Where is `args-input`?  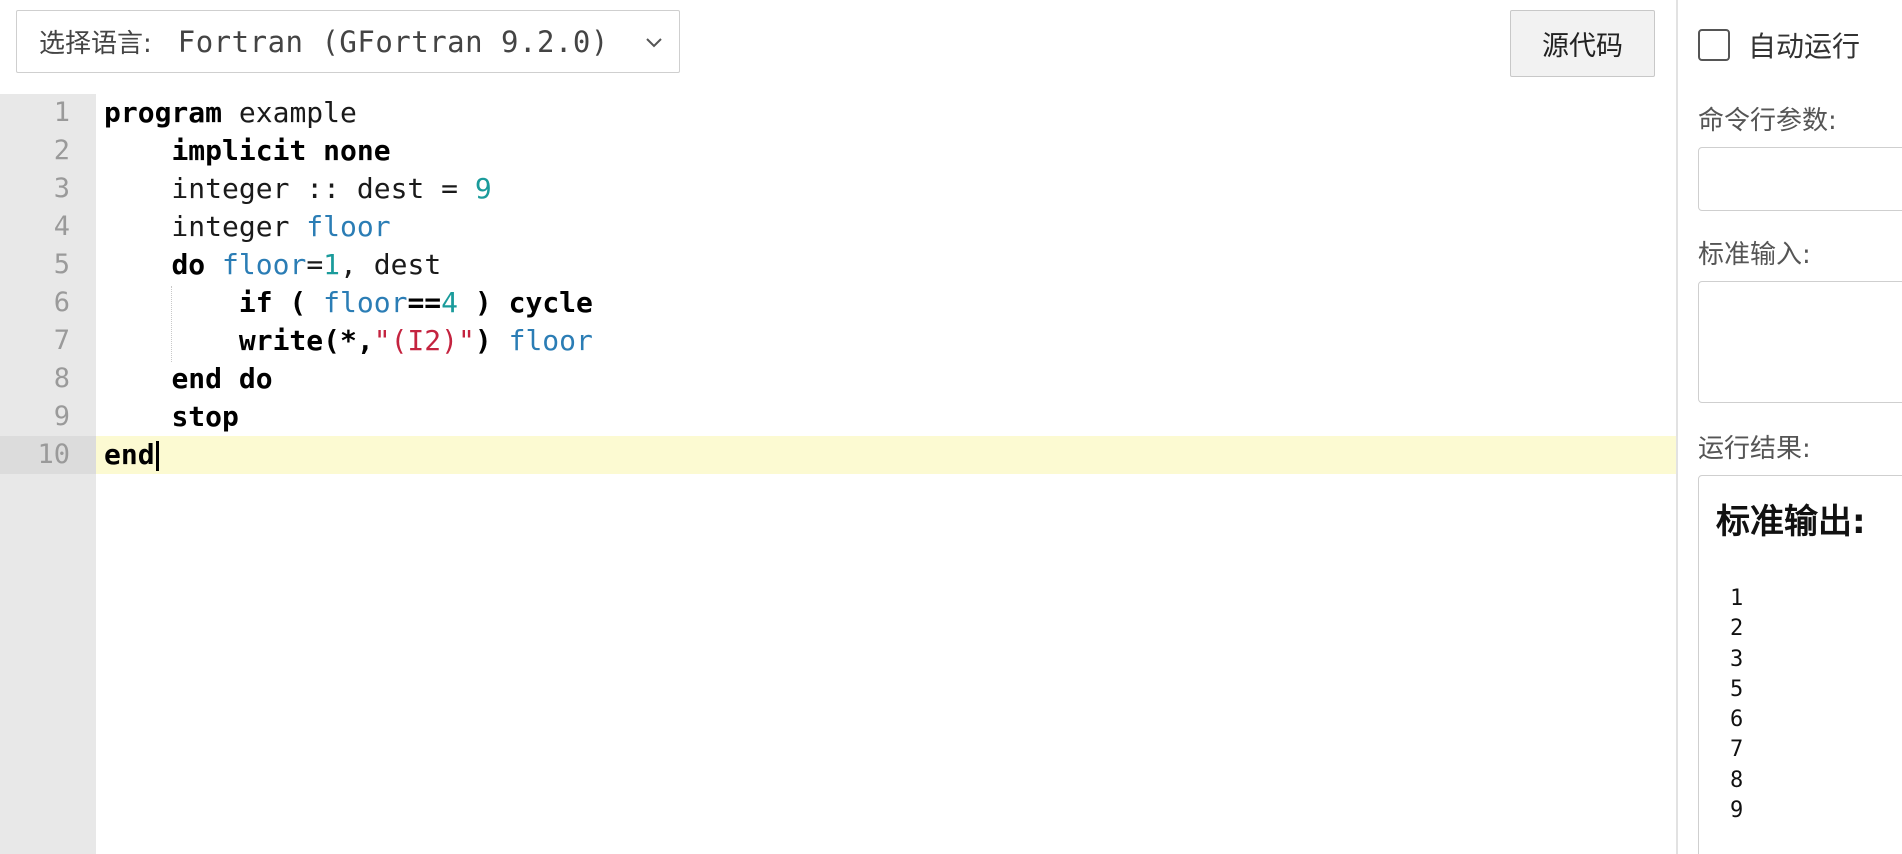 args-input is located at coordinates (1800, 179).